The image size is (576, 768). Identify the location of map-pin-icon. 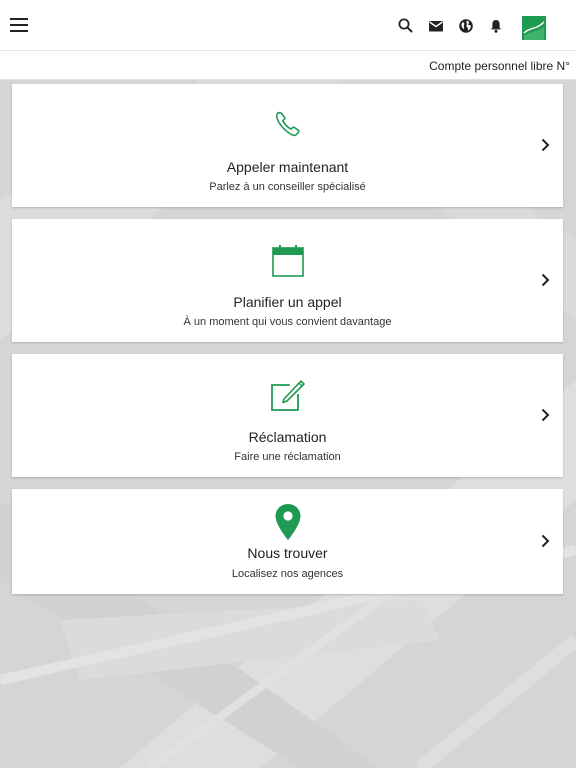
(287, 522).